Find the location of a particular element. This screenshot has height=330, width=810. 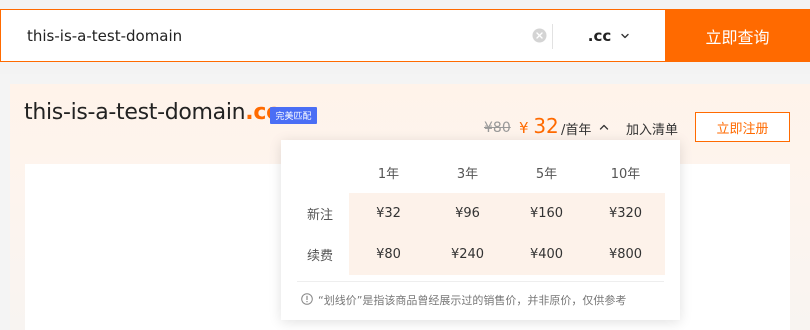

domain-name: this-is-a-test-domain is located at coordinates (135, 112).